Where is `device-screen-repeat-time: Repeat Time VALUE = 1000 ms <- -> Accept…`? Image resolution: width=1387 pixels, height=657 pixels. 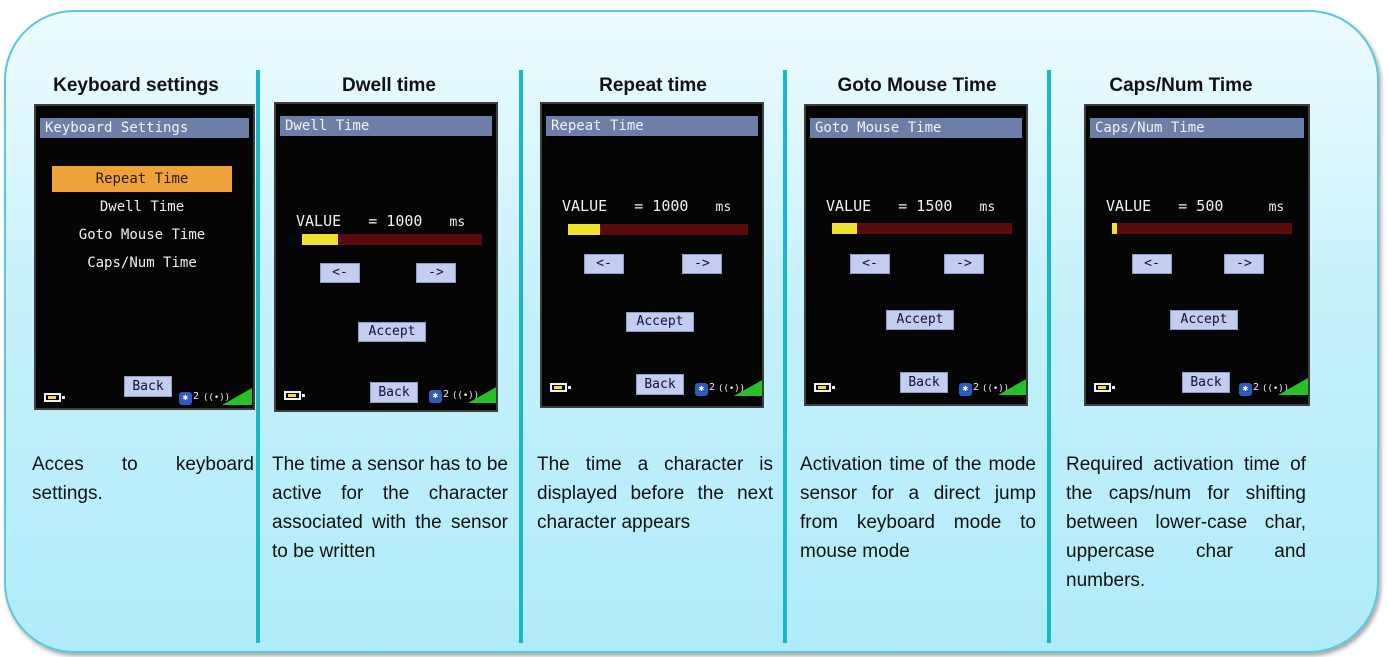 device-screen-repeat-time: Repeat Time VALUE = 1000 ms <- -> Accept… is located at coordinates (652, 255).